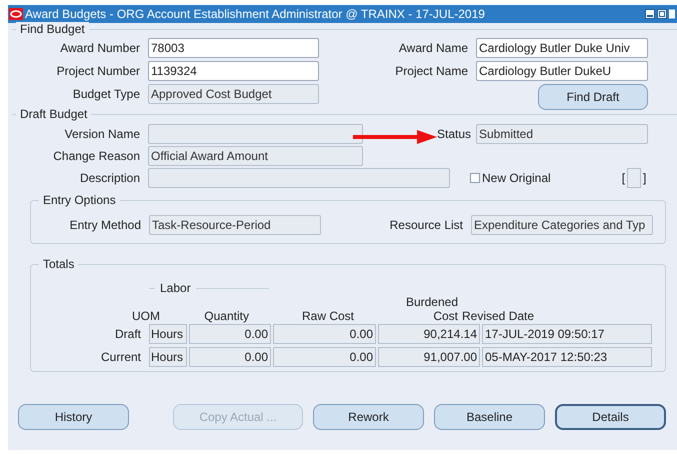 The width and height of the screenshot is (677, 454). Describe the element at coordinates (16, 14) in the screenshot. I see `app-logo-icon` at that location.